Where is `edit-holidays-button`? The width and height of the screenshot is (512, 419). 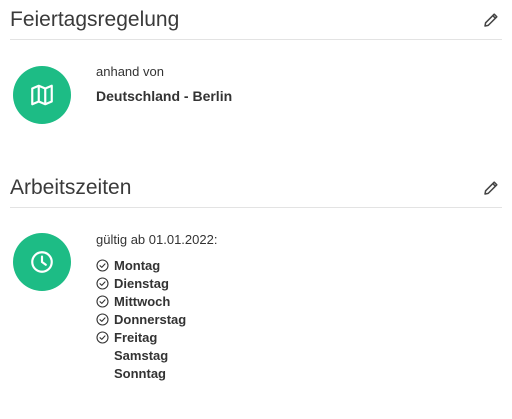 edit-holidays-button is located at coordinates (491, 20).